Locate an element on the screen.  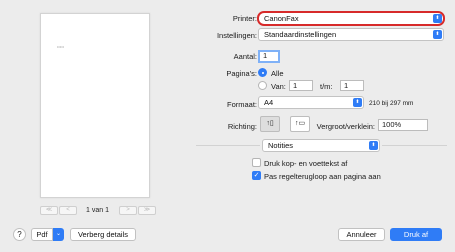
hide-details-button: Verberg details is located at coordinates (103, 234).